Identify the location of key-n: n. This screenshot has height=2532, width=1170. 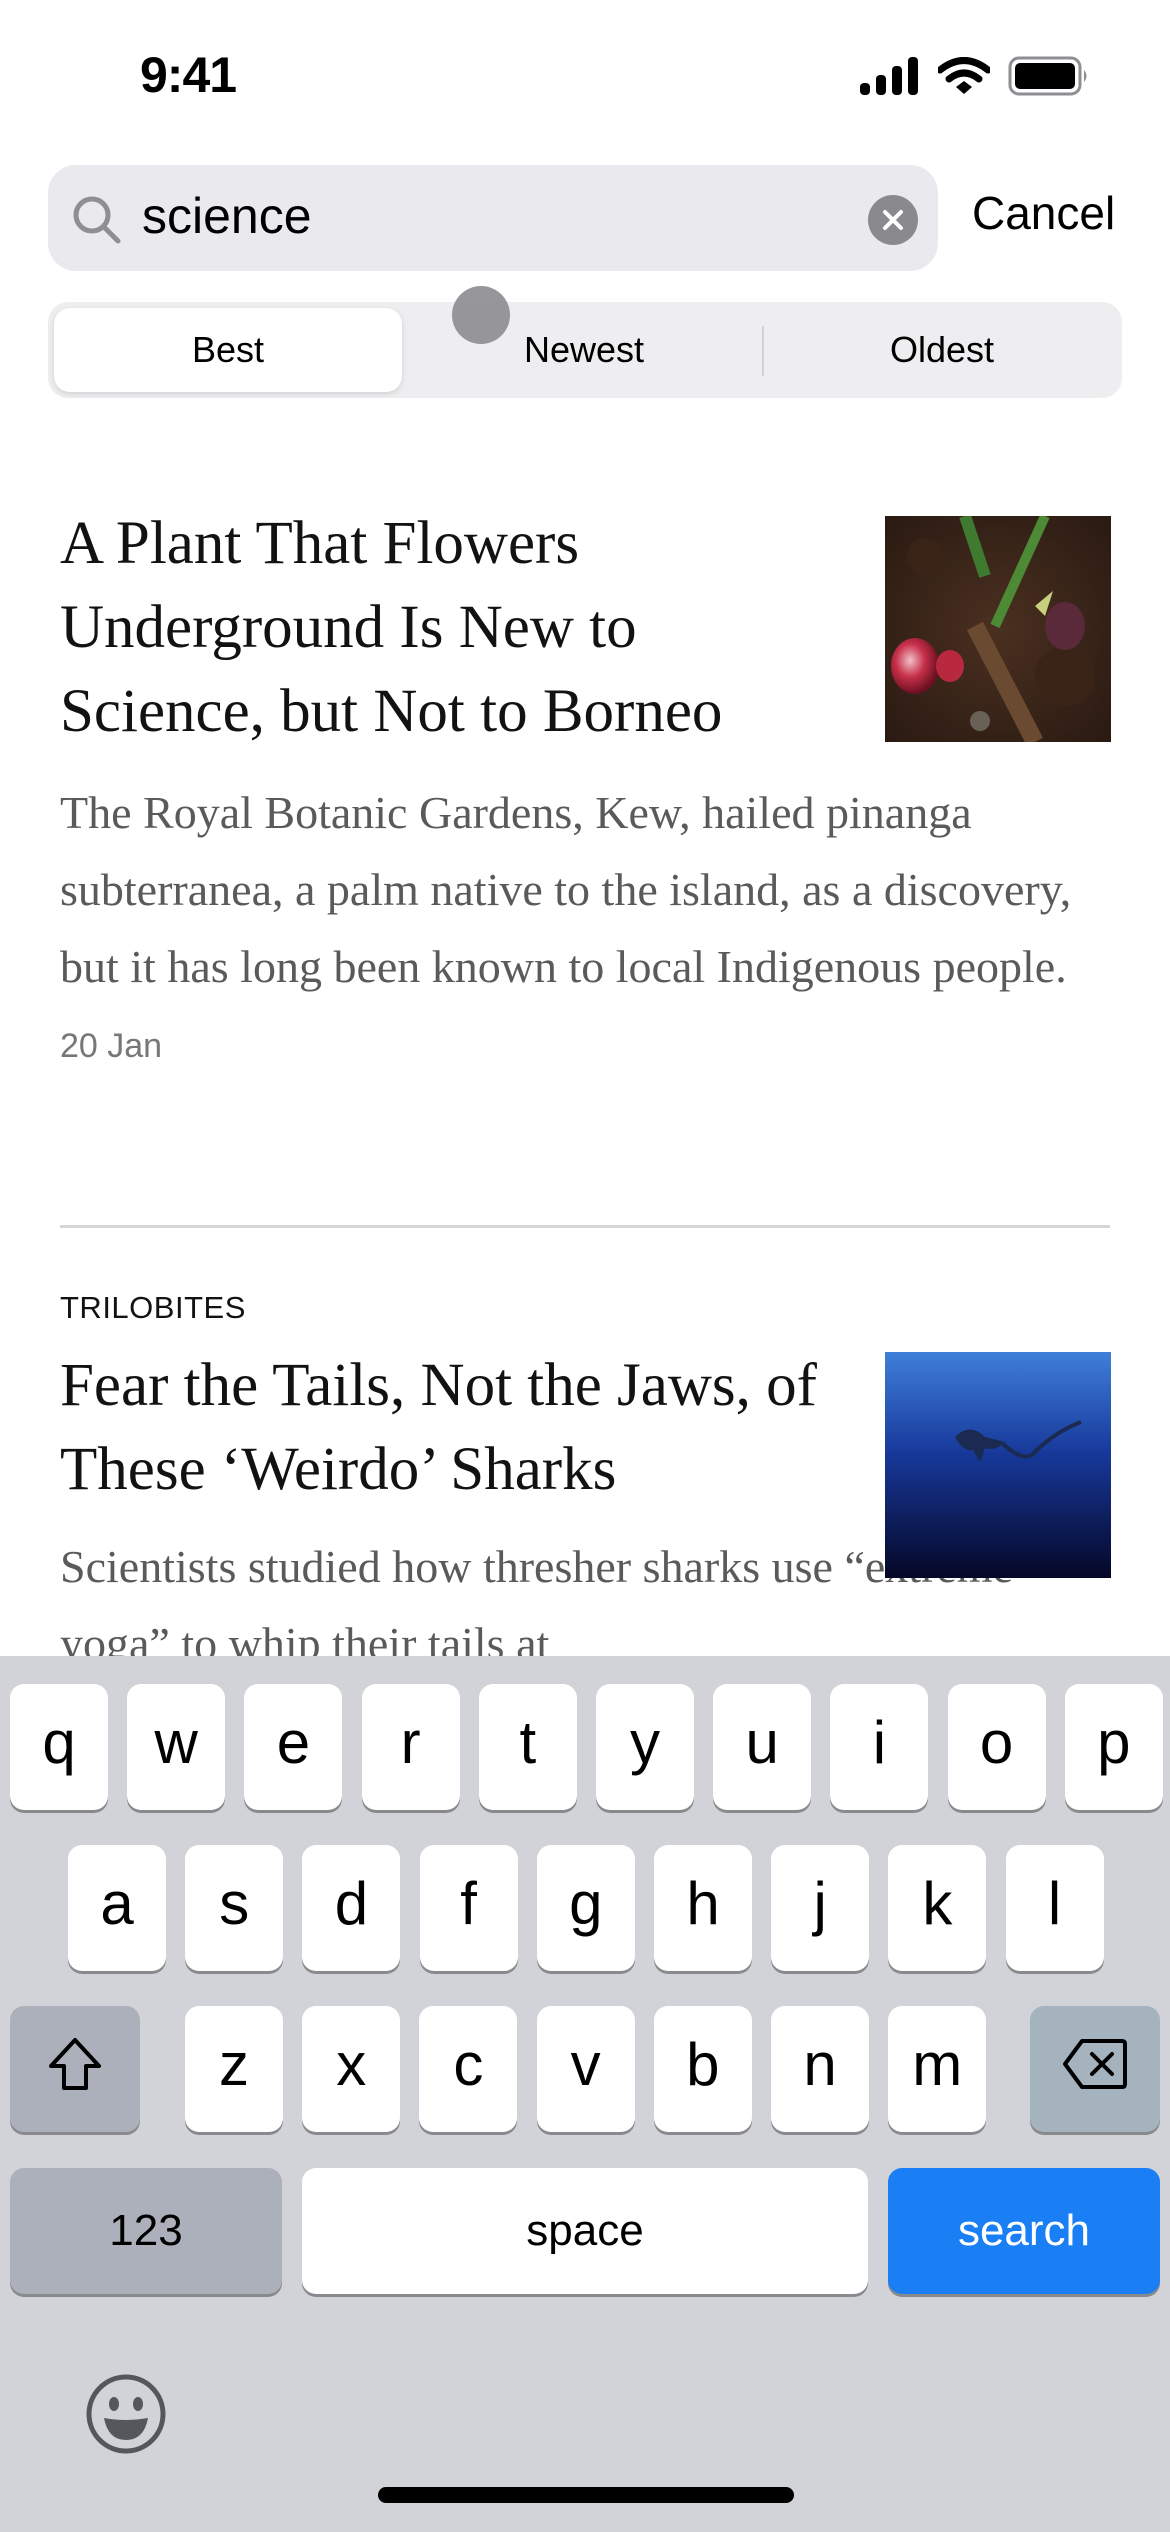
(820, 2069).